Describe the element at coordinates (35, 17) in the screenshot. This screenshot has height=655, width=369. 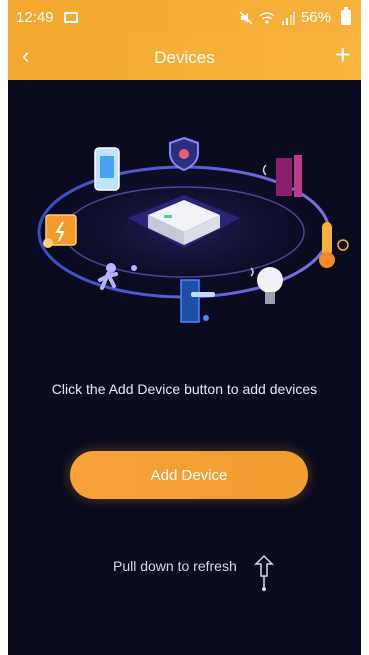
I see `status-time: 12:49` at that location.